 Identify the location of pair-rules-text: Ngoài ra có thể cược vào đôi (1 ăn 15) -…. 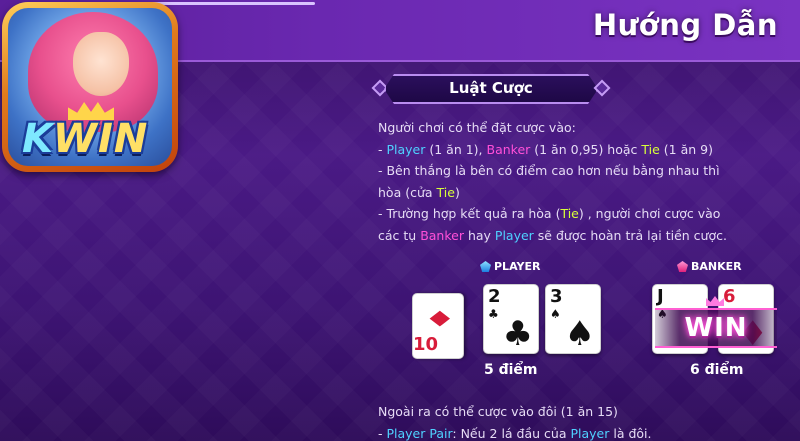
(583, 421).